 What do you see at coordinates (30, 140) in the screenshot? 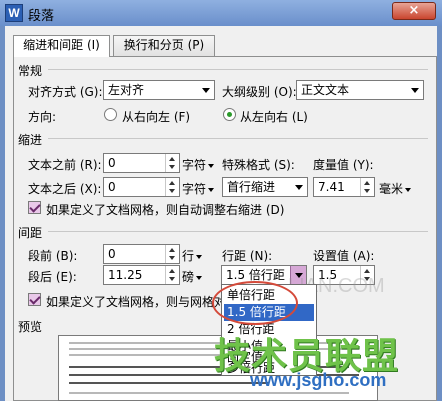
I see `indent-group-label: 缩进` at bounding box center [30, 140].